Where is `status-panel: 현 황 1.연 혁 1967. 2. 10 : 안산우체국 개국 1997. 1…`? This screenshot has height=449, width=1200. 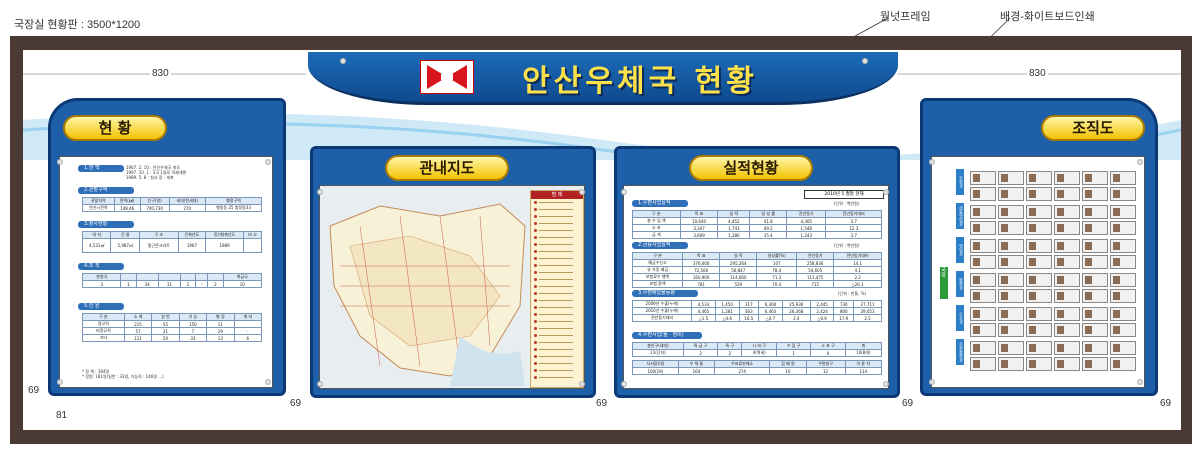 status-panel: 현 황 1.연 혁 1967. 2. 10 : 안산우체국 개국 1997. 1… is located at coordinates (167, 247).